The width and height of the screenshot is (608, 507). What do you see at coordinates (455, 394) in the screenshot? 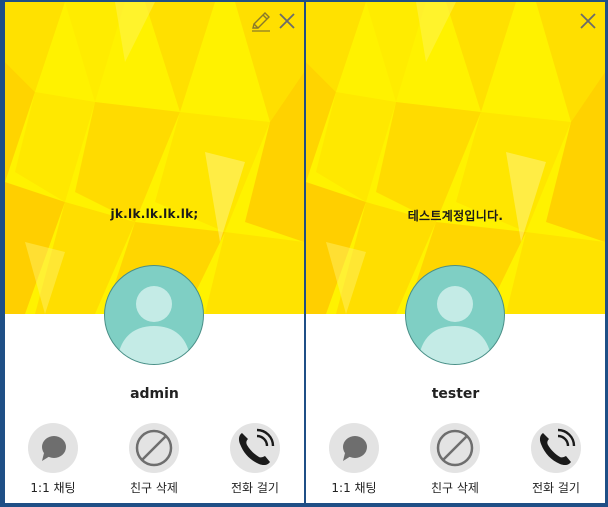
I see `username: tester` at bounding box center [455, 394].